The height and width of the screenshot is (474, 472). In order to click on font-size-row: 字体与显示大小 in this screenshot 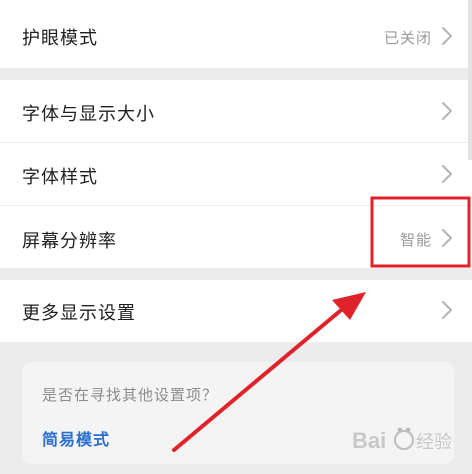, I will do `click(236, 111)`.